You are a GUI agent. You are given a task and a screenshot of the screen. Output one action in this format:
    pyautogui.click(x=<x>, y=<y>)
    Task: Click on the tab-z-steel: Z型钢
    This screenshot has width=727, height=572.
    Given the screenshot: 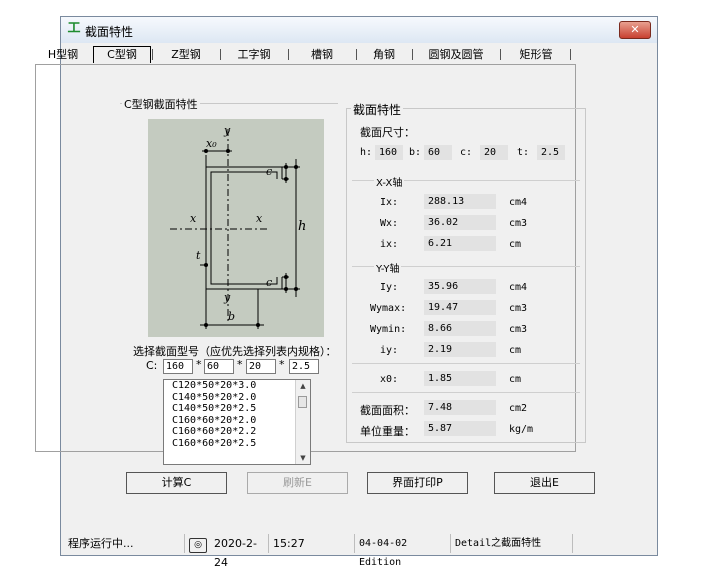 What is the action you would take?
    pyautogui.click(x=186, y=54)
    